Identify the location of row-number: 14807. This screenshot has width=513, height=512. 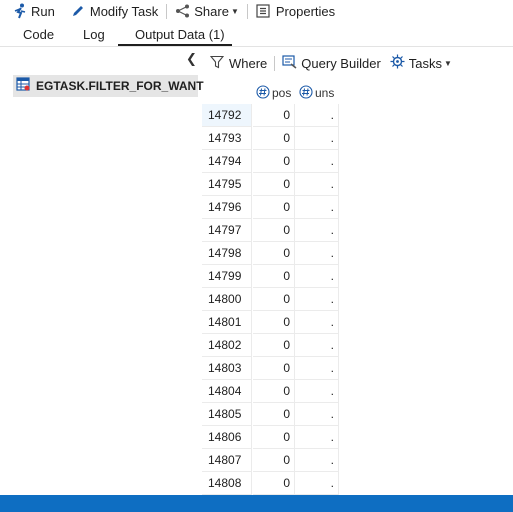
(227, 460).